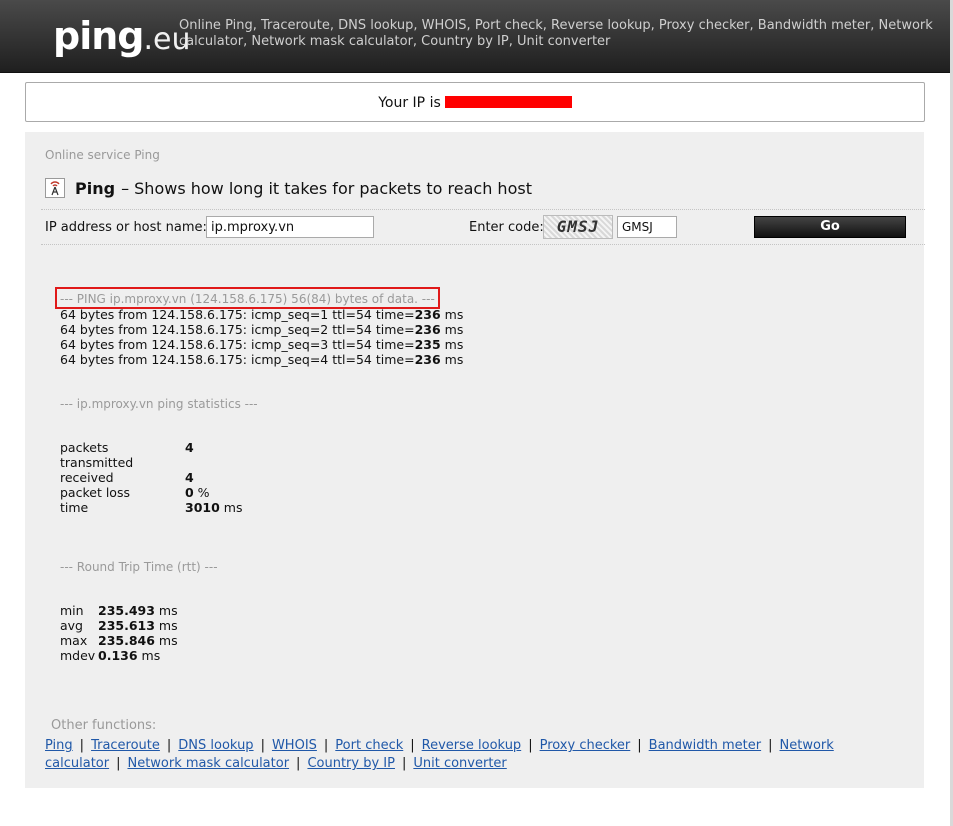  What do you see at coordinates (139, 567) in the screenshot?
I see `rtt-header: --- Round Trip Time (rtt) ---` at bounding box center [139, 567].